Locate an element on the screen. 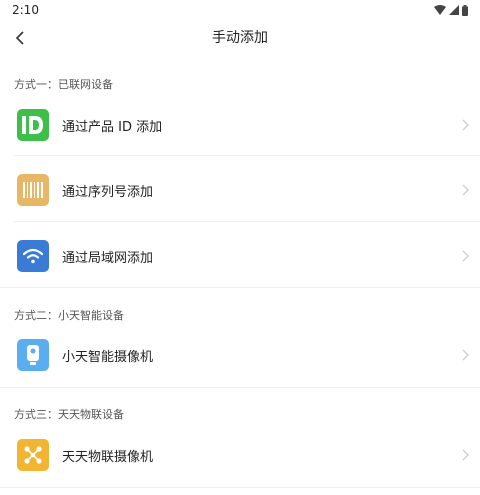 This screenshot has width=480, height=495. status-bar: 2:10 is located at coordinates (240, 10).